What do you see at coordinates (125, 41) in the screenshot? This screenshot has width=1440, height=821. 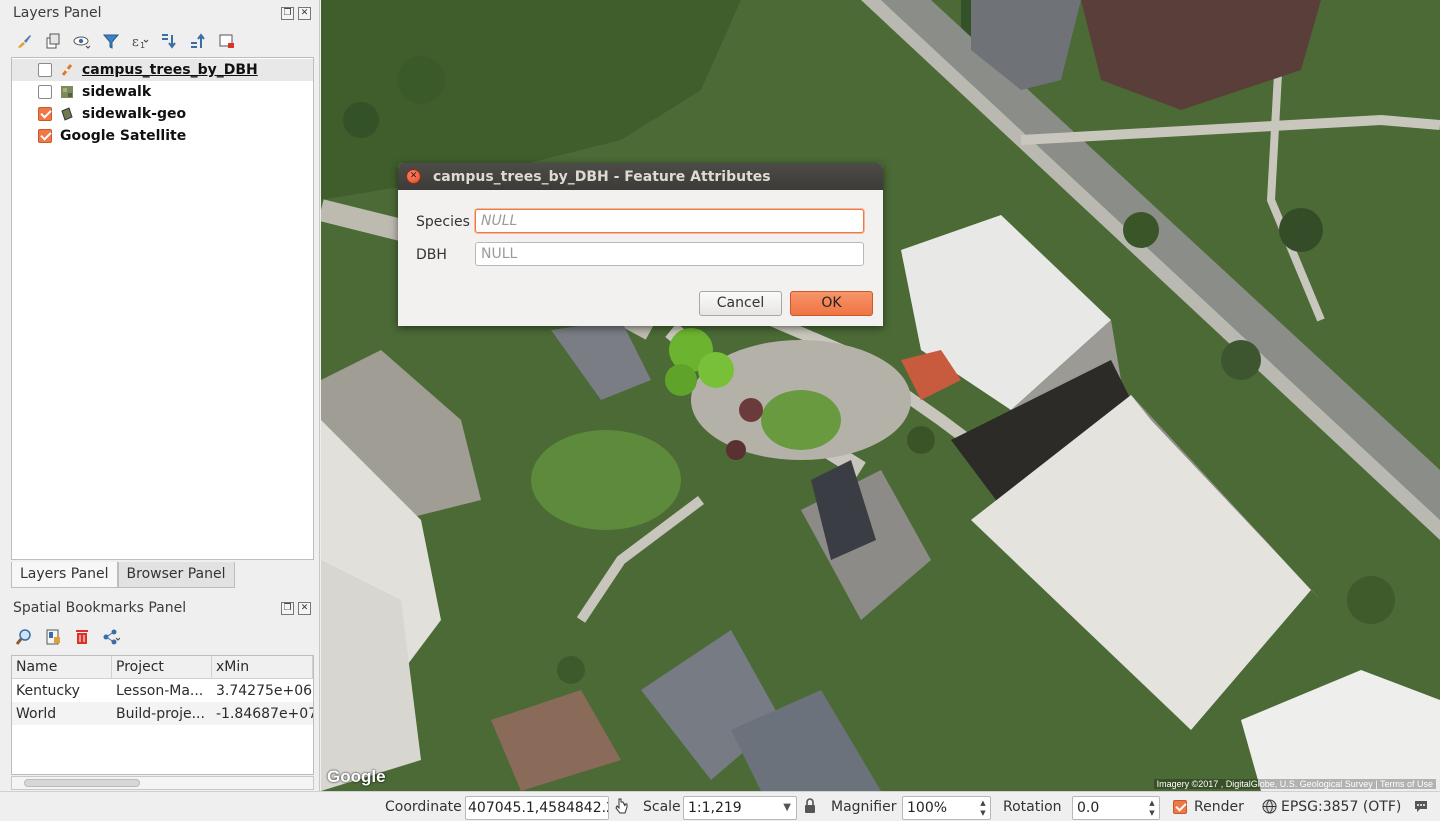 I see `layers-toolbar: ε1` at bounding box center [125, 41].